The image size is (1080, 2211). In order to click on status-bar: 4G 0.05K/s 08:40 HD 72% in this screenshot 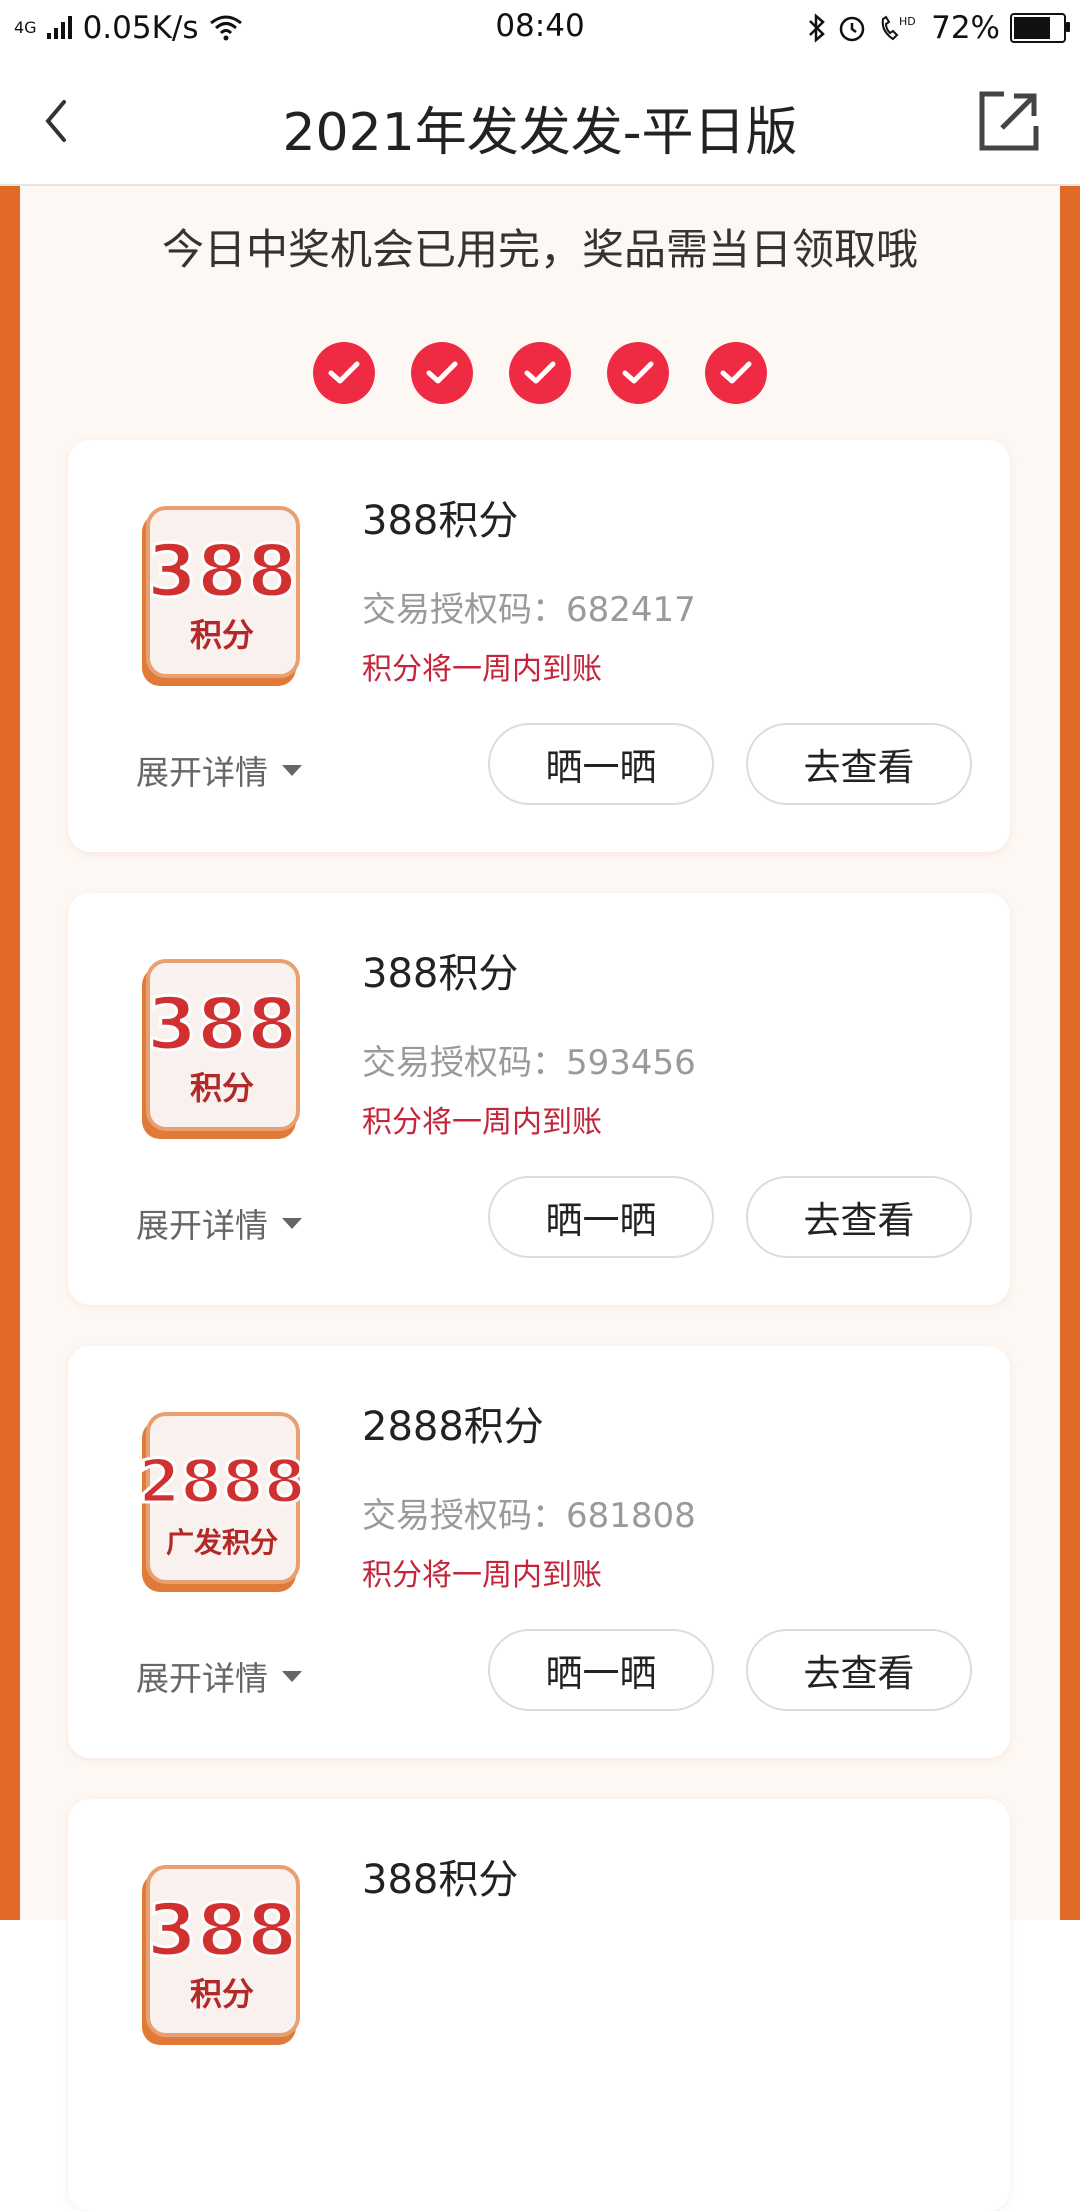, I will do `click(540, 28)`.